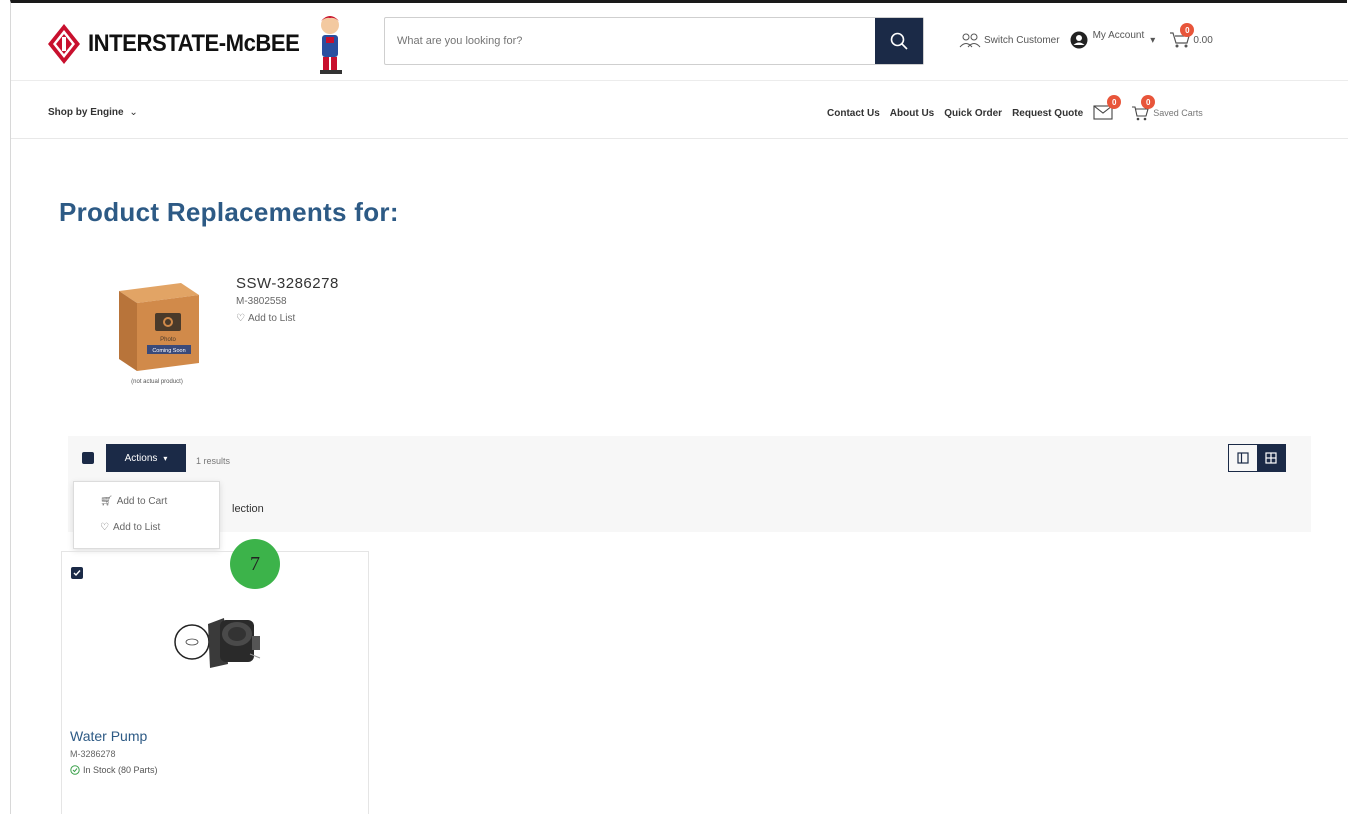  I want to click on switch-customer-label: Switch Customer, so click(1022, 40).